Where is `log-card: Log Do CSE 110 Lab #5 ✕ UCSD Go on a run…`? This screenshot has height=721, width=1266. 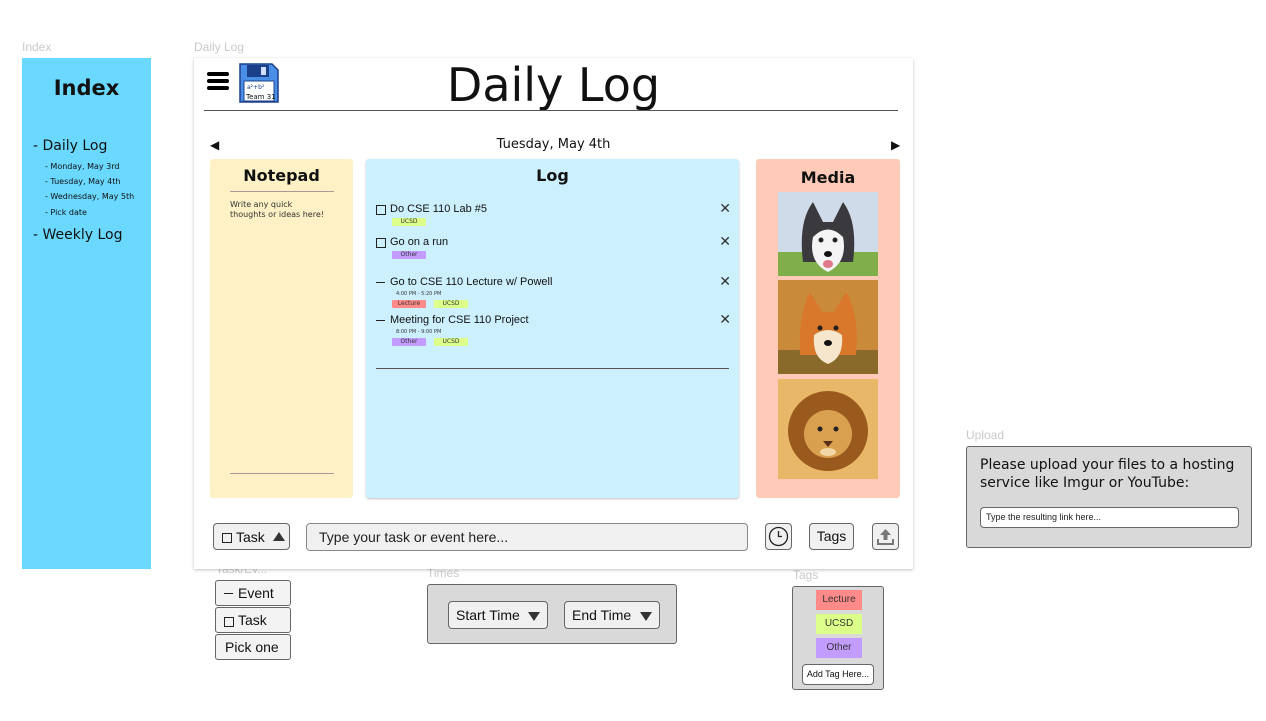 log-card: Log Do CSE 110 Lab #5 ✕ UCSD Go on a run… is located at coordinates (552, 328).